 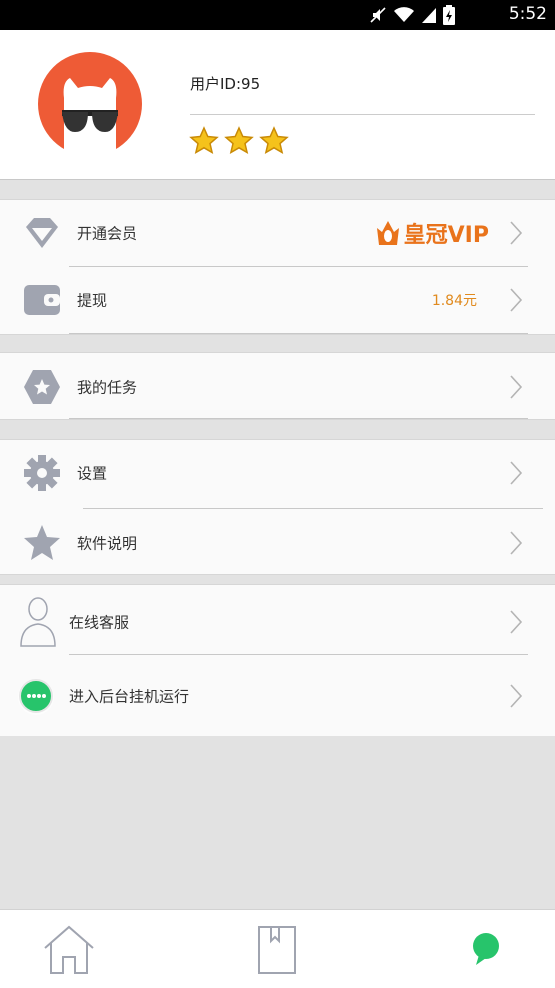 I want to click on person-icon, so click(x=38, y=622).